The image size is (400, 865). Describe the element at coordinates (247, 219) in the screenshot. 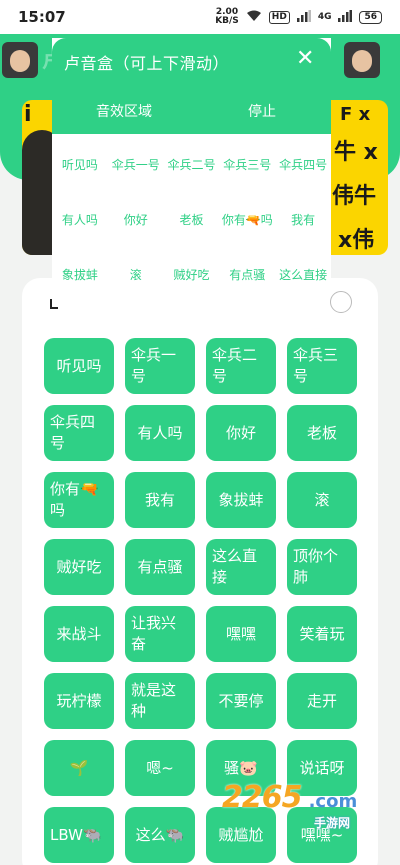

I see `popup-item: 你有🔫吗` at that location.